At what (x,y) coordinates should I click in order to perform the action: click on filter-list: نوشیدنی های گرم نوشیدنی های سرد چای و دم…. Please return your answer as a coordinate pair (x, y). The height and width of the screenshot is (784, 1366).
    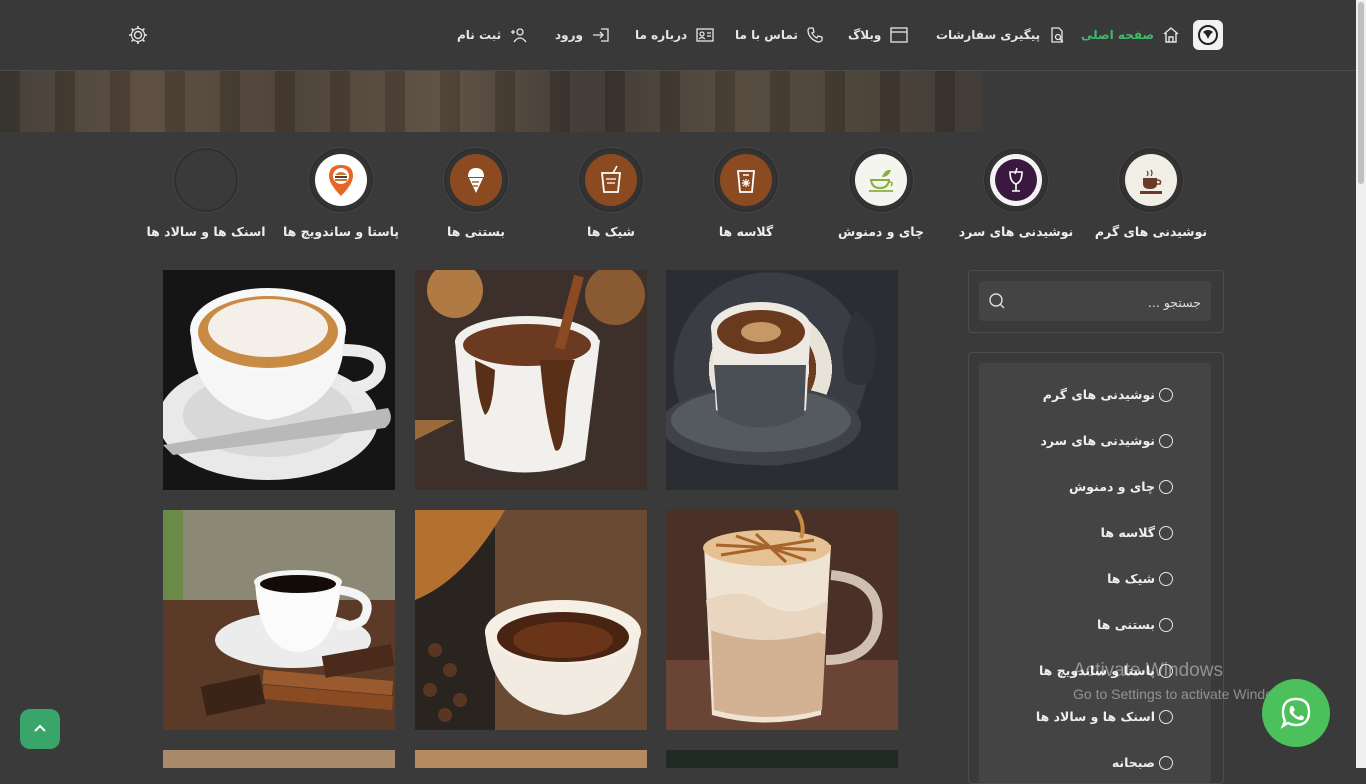
    Looking at the image, I should click on (1095, 573).